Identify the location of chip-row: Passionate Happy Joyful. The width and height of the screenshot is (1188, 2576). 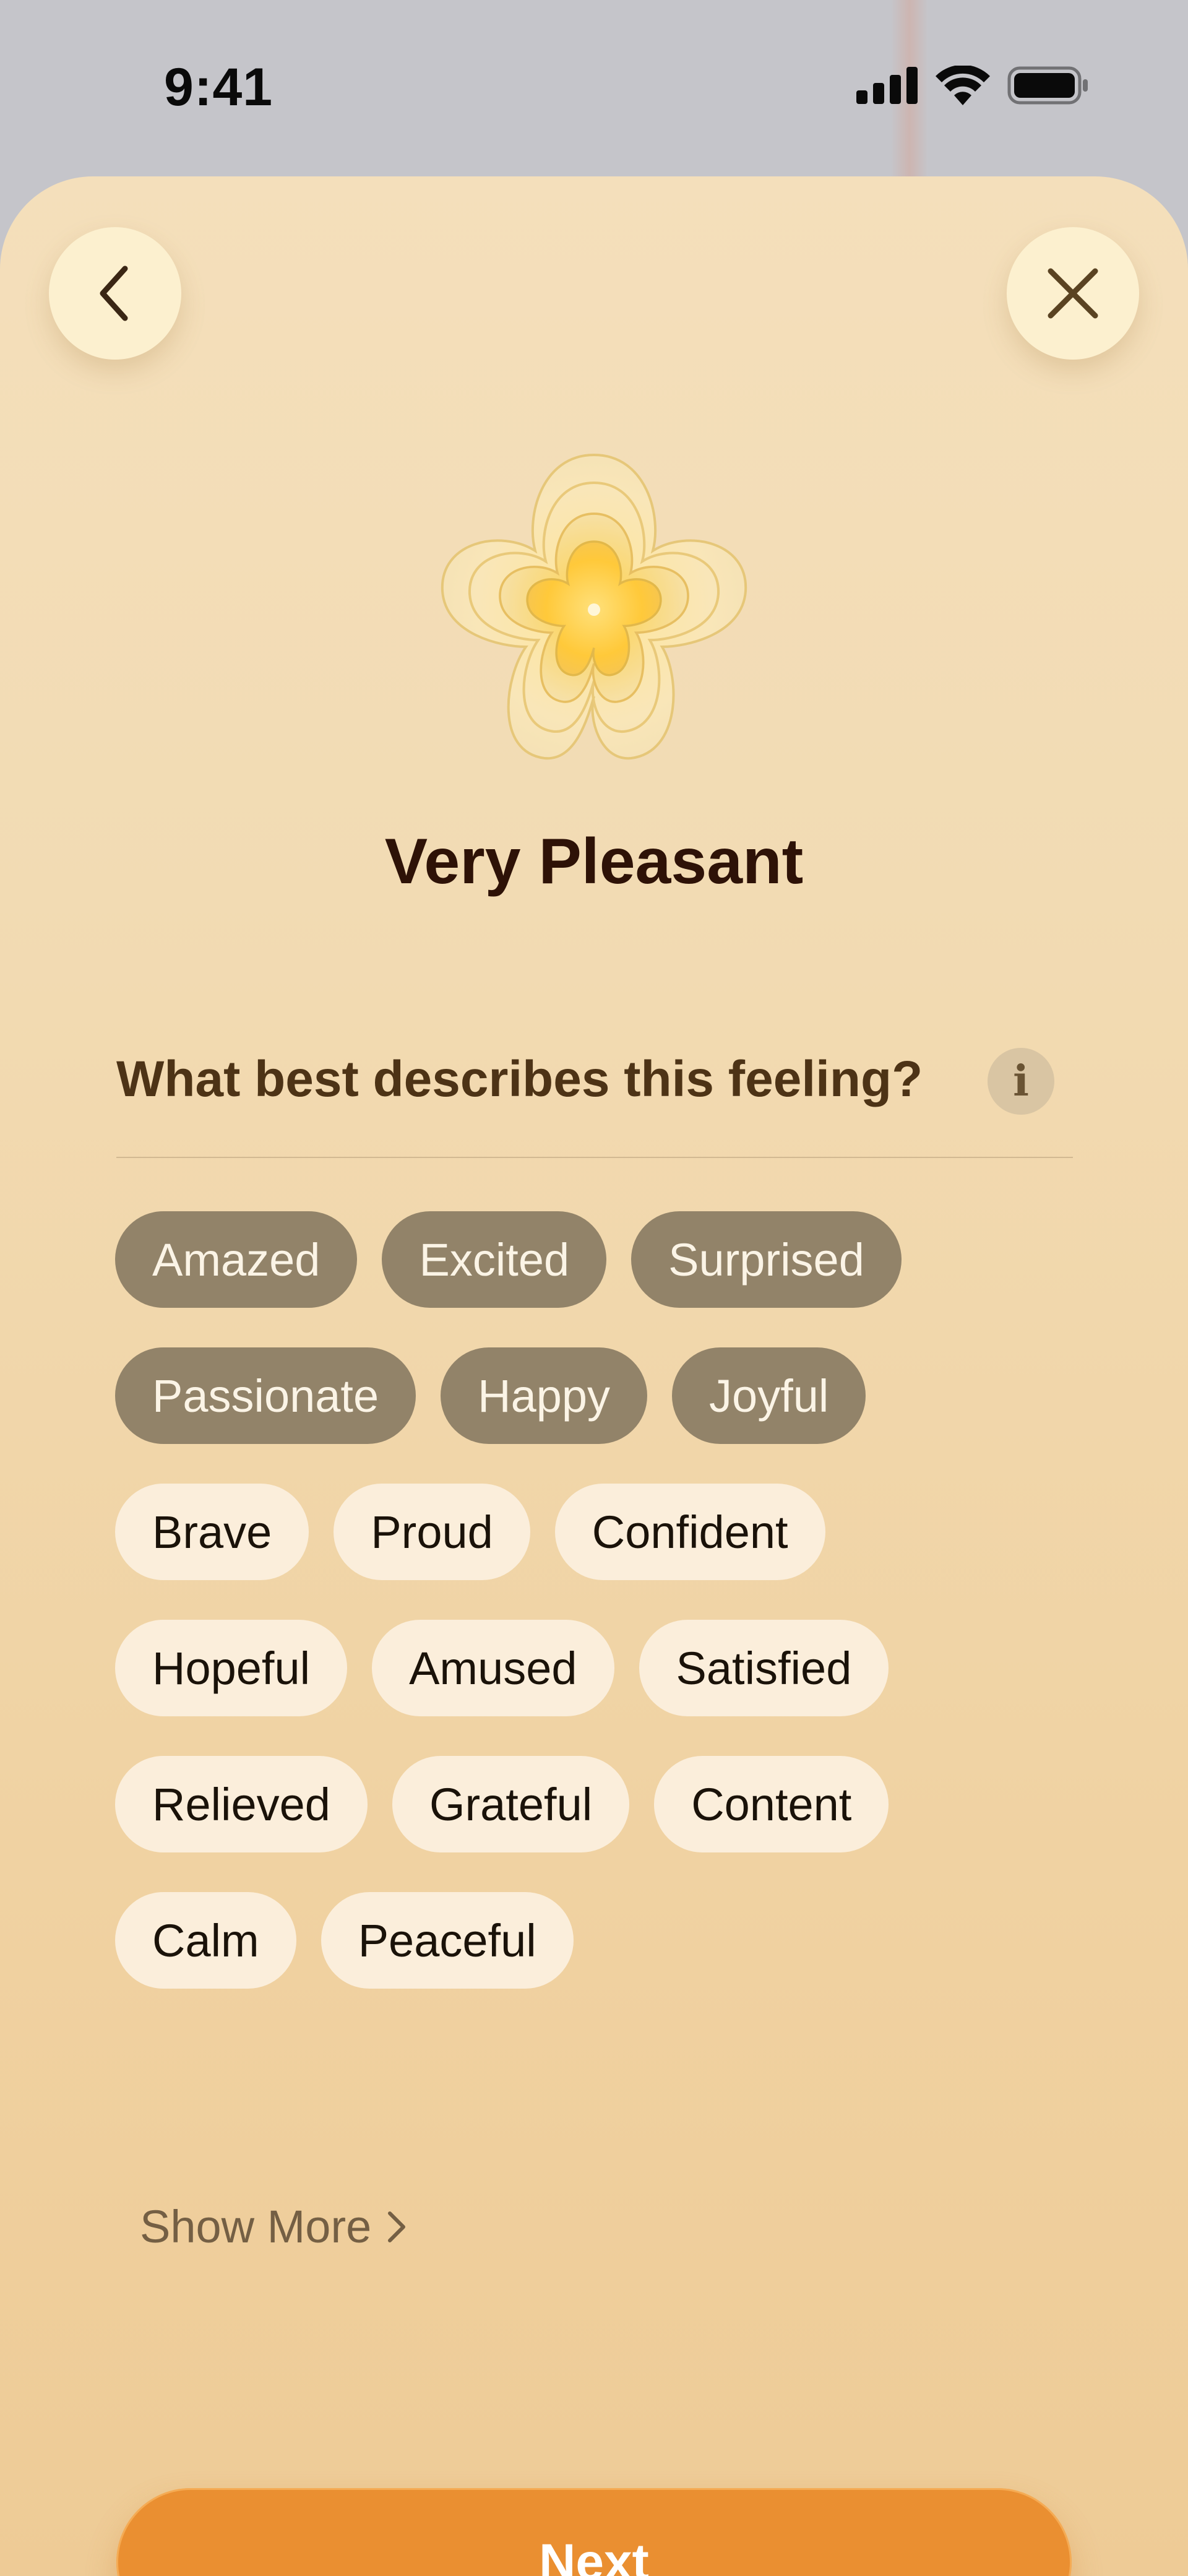
(597, 1395).